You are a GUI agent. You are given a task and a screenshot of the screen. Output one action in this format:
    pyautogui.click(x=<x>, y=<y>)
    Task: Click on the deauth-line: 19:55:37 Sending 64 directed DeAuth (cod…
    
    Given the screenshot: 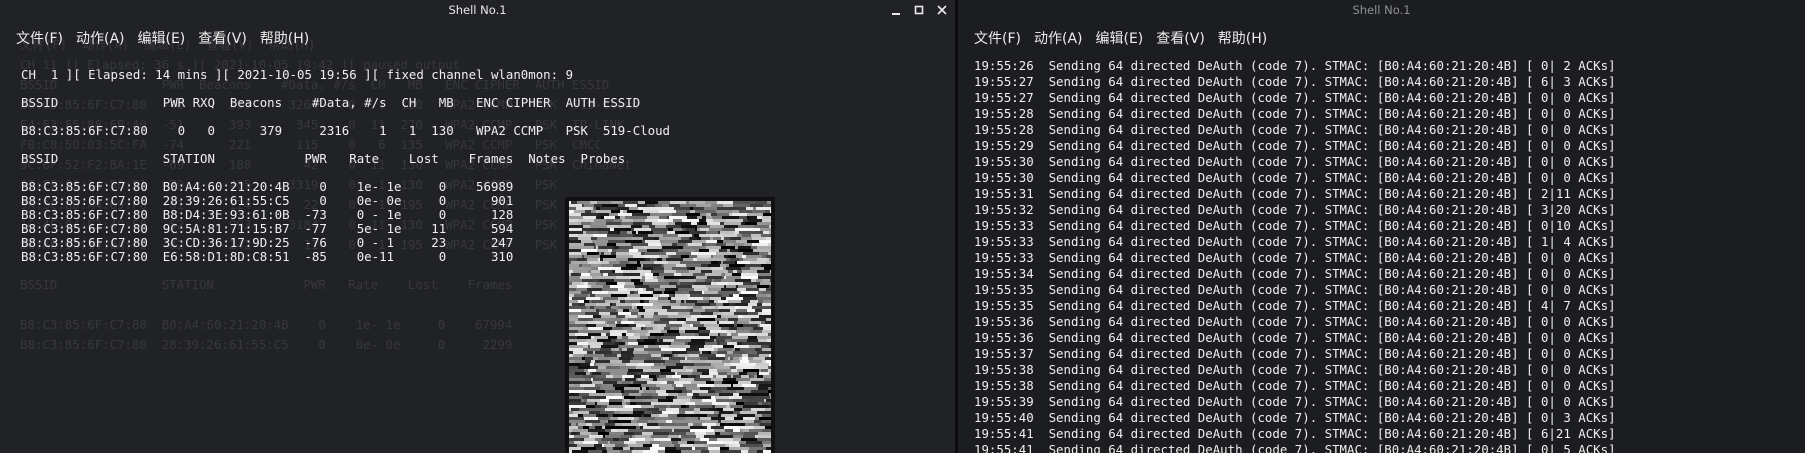 What is the action you would take?
    pyautogui.click(x=1295, y=353)
    